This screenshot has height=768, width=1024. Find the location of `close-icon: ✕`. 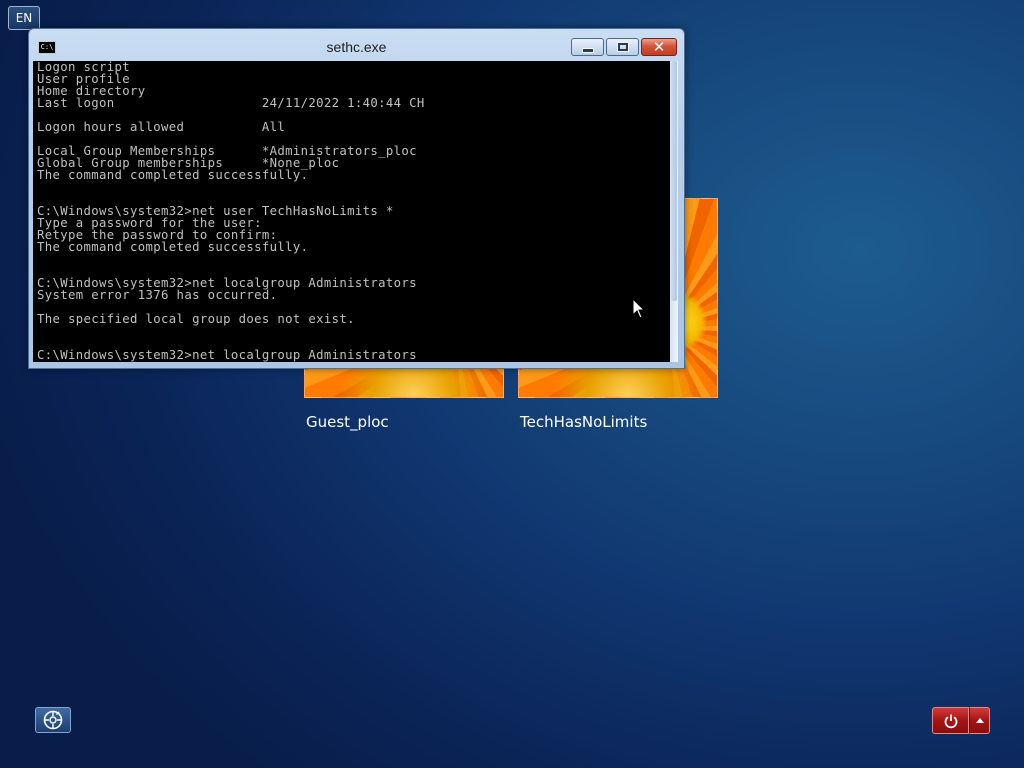

close-icon: ✕ is located at coordinates (659, 46).